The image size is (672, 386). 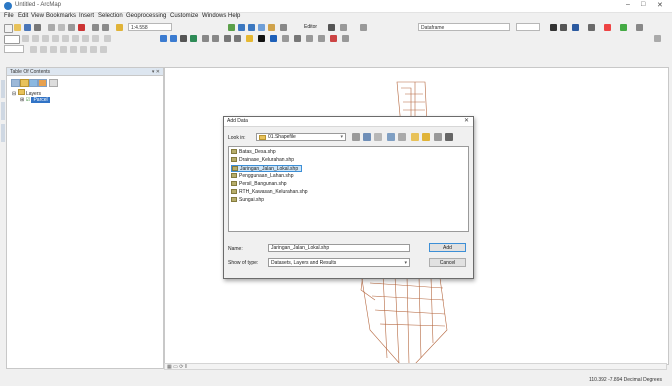 What do you see at coordinates (260, 184) in the screenshot?
I see `file-list-item: Persil_Bangunan.shp` at bounding box center [260, 184].